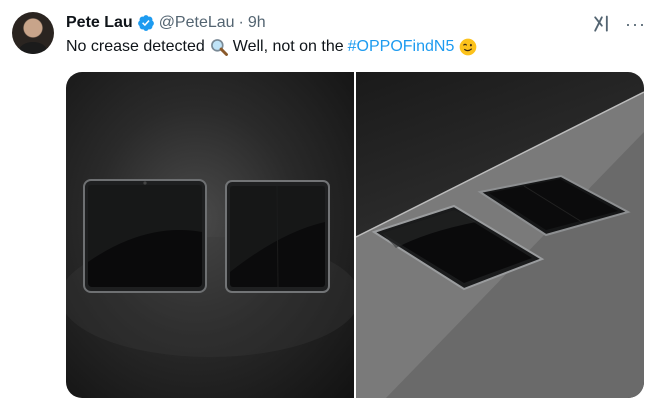  Describe the element at coordinates (219, 47) in the screenshot. I see `magnifying-glass-emoji` at that location.